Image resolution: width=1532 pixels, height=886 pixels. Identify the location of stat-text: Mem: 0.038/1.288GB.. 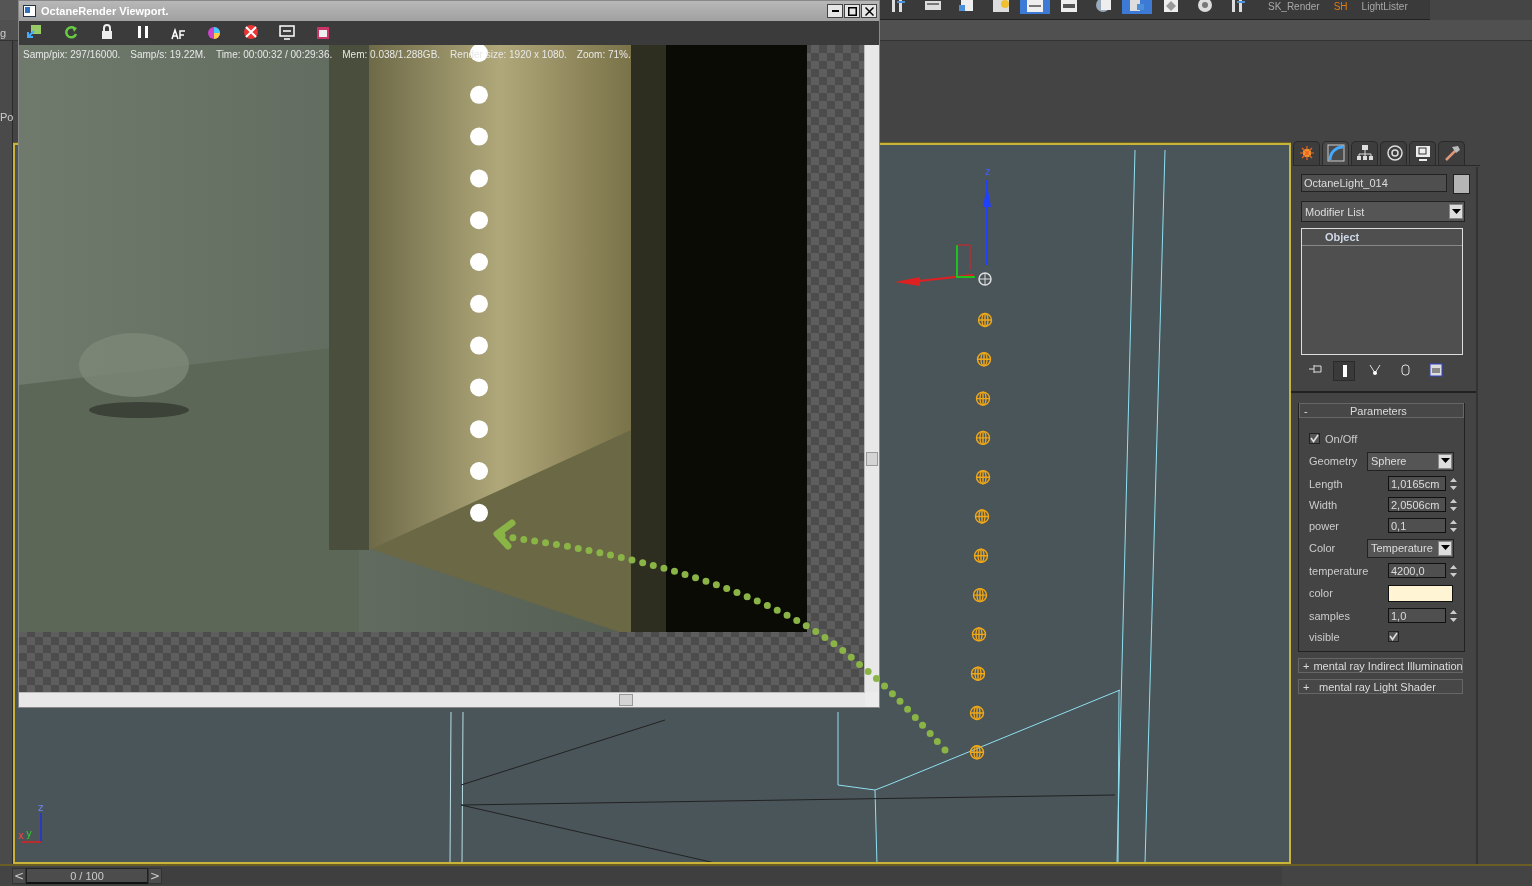
(391, 54).